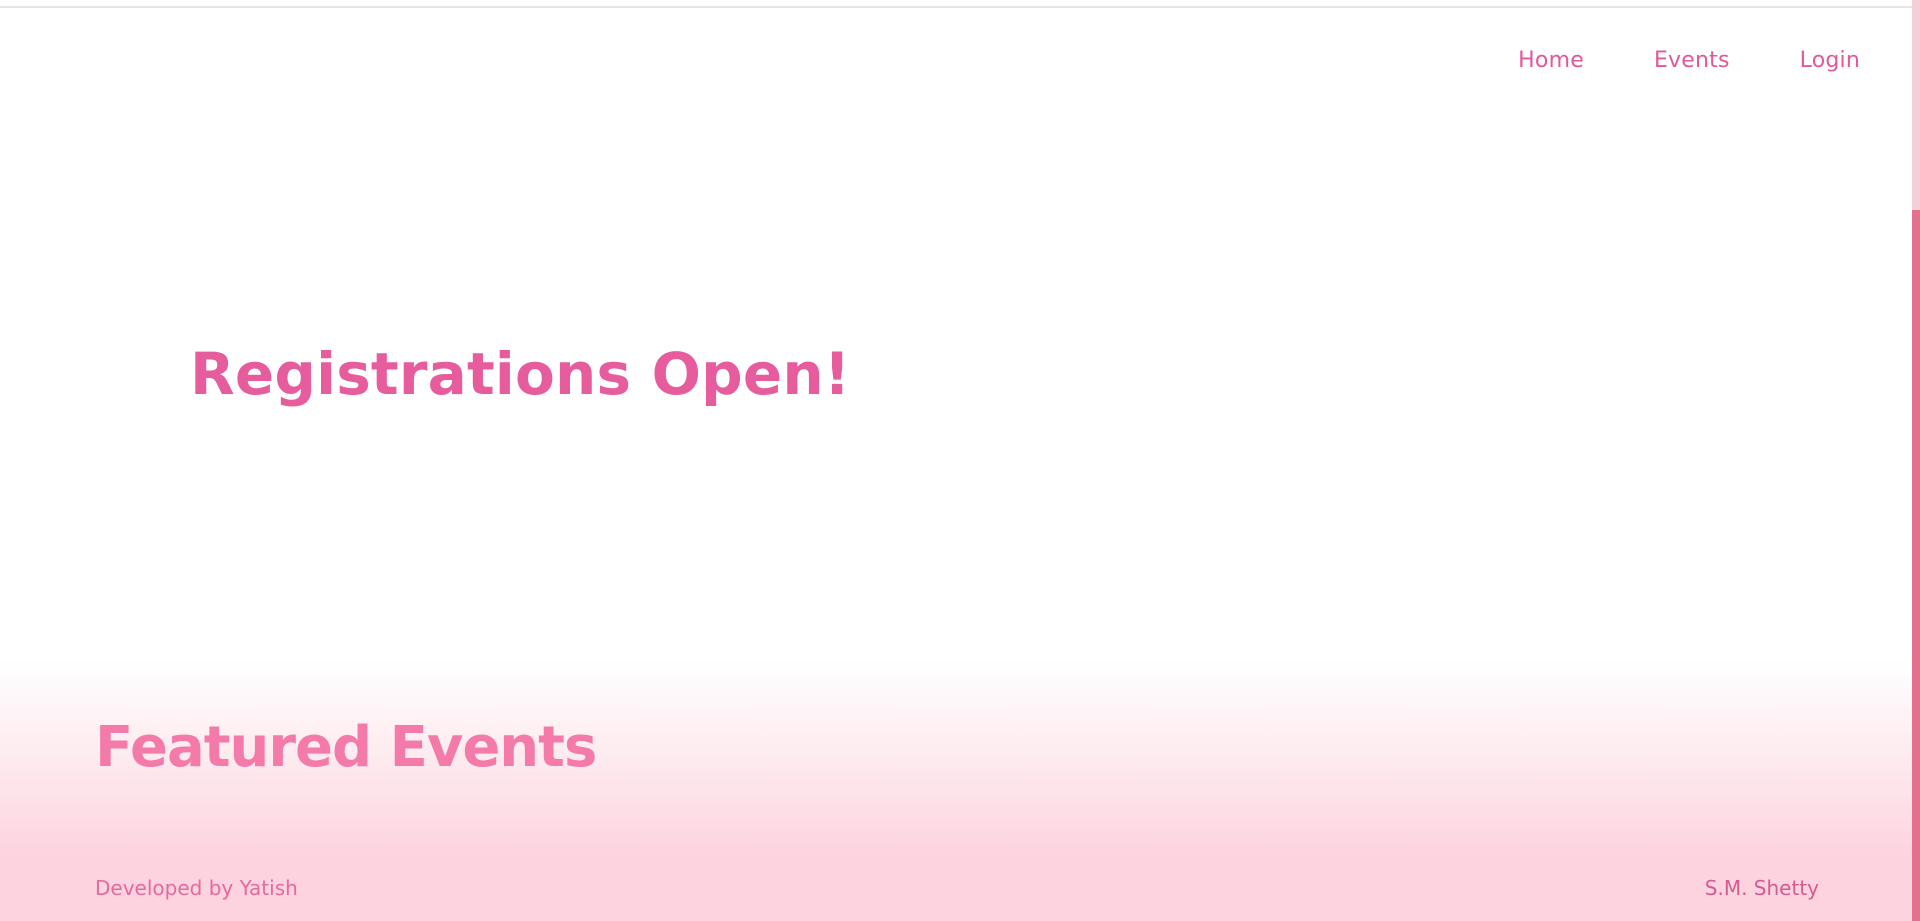 This screenshot has width=1920, height=921. I want to click on hero-title: Registrations Open!, so click(520, 374).